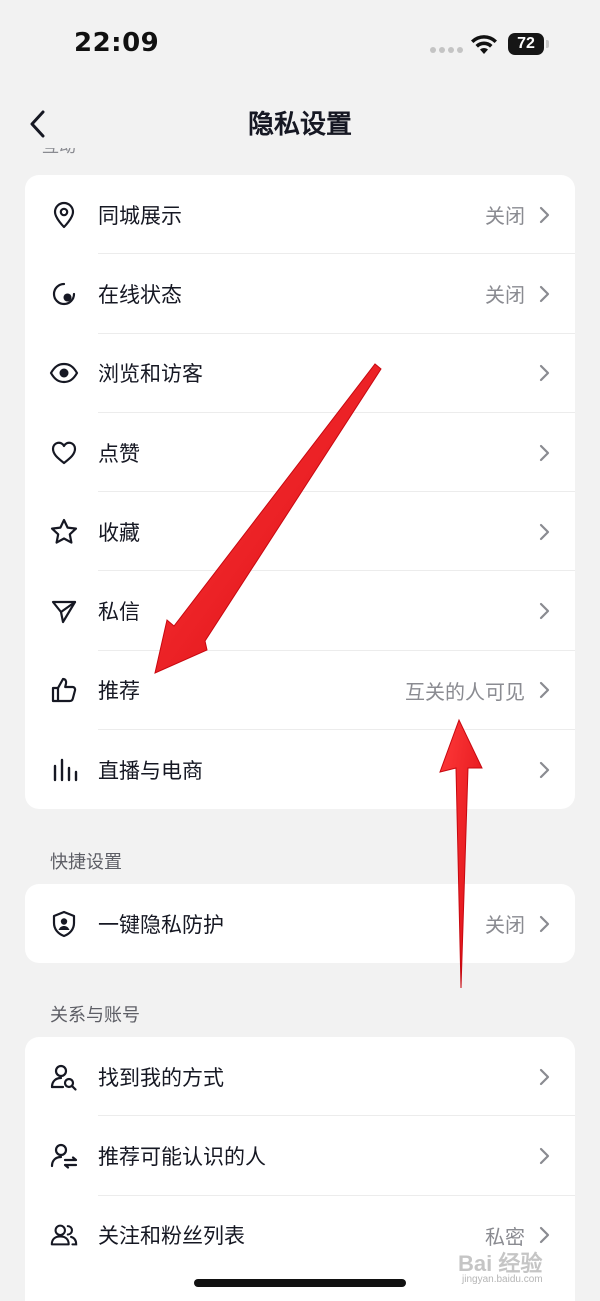 The width and height of the screenshot is (600, 1301). I want to click on row-label: 一键隐私防护, so click(161, 924).